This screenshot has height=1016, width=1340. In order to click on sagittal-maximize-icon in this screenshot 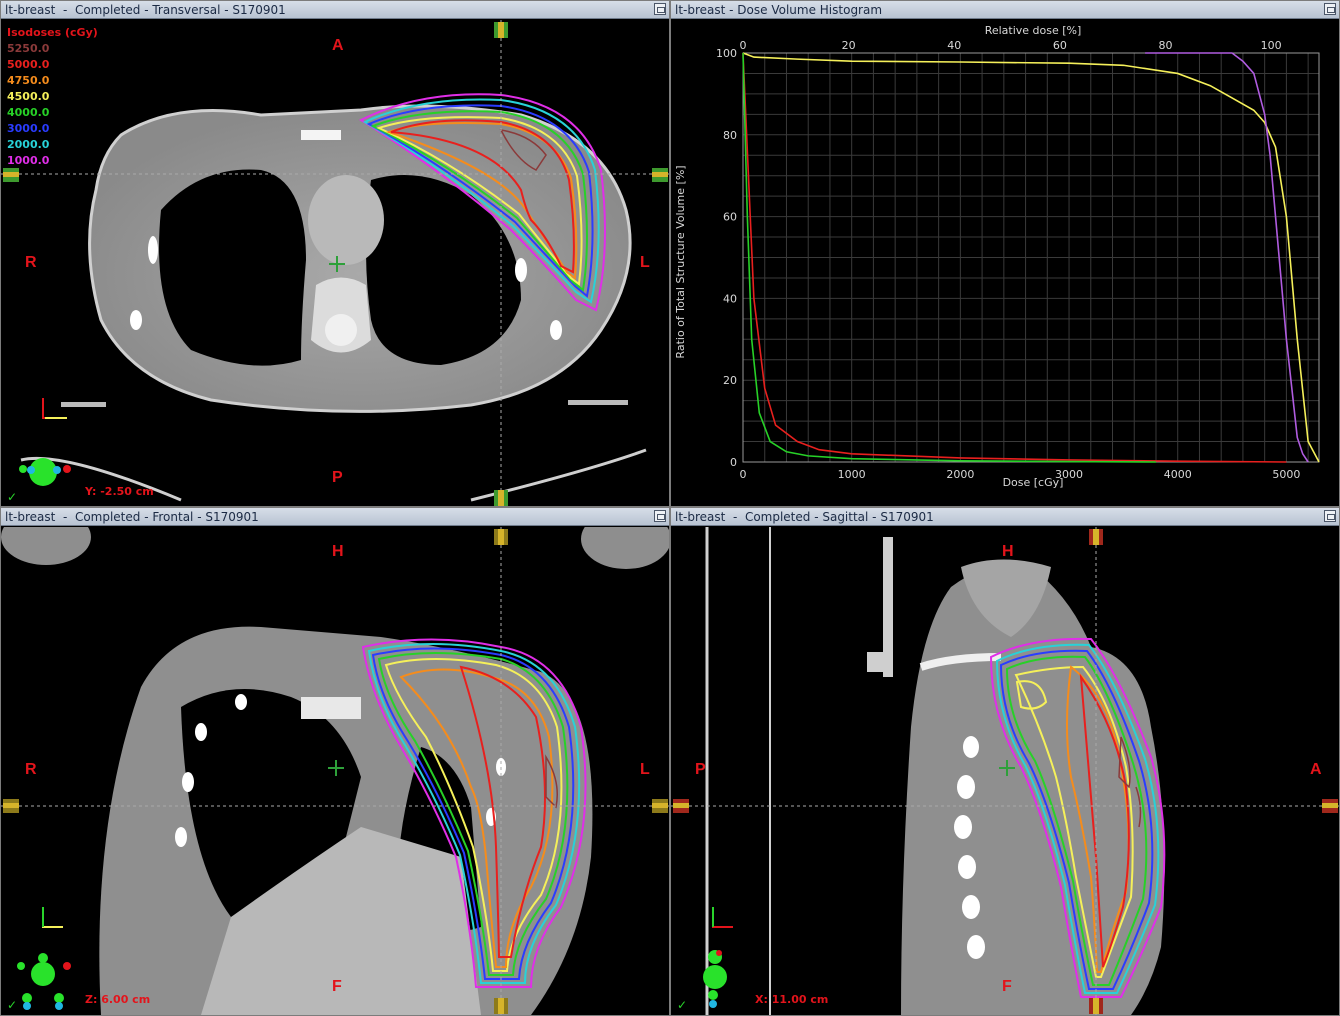, I will do `click(1330, 516)`.